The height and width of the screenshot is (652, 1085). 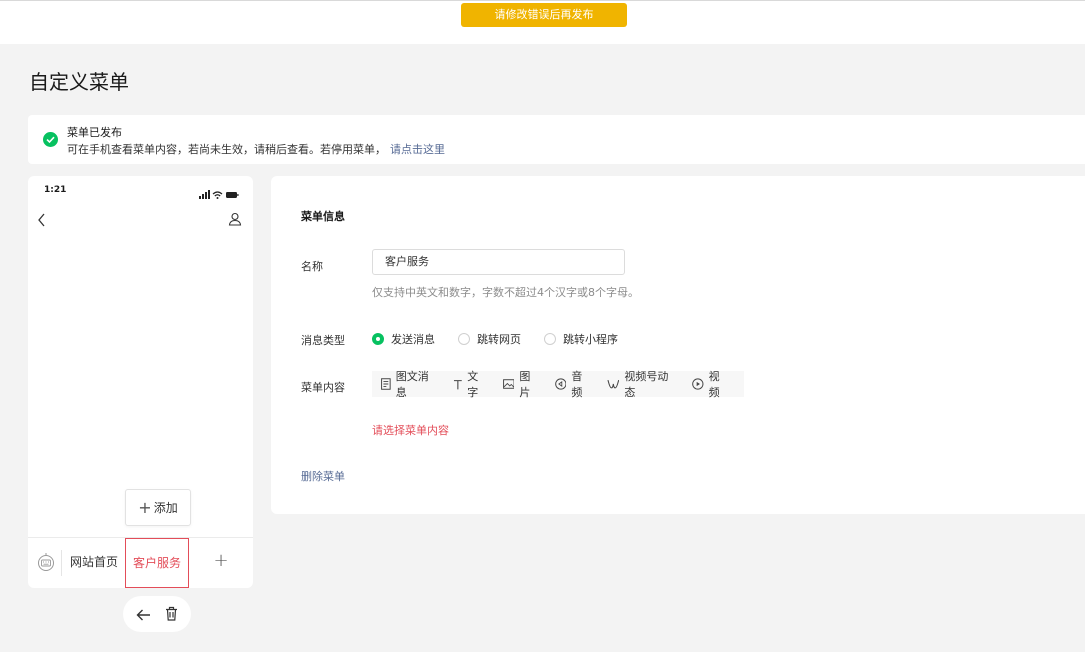 What do you see at coordinates (505, 292) in the screenshot?
I see `name-hint: 仅支持中英文和数字，字数不超过4个汉字或8个字母。` at bounding box center [505, 292].